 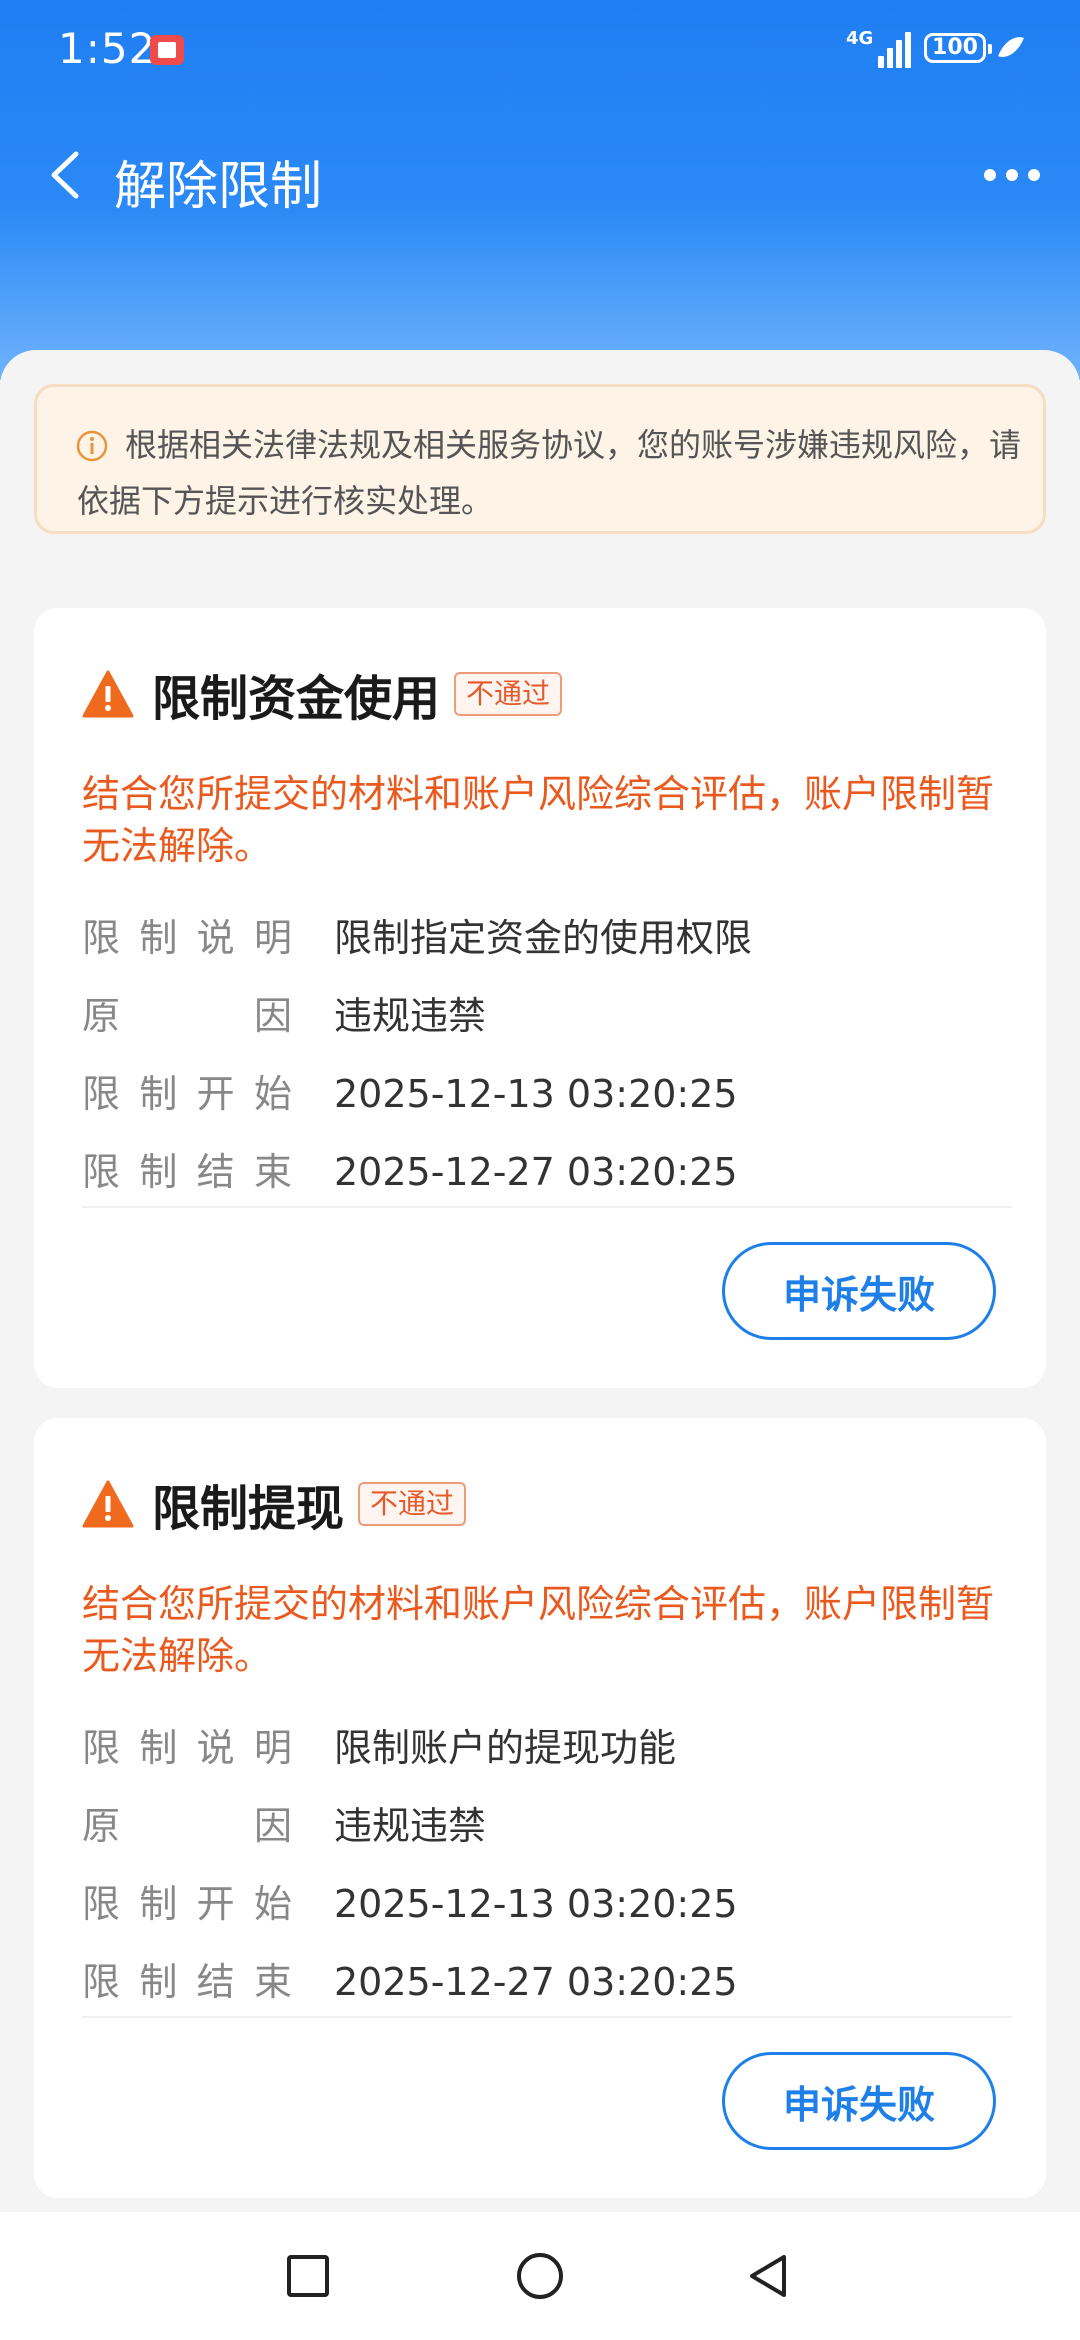 What do you see at coordinates (218, 187) in the screenshot?
I see `page-title: 解除限制` at bounding box center [218, 187].